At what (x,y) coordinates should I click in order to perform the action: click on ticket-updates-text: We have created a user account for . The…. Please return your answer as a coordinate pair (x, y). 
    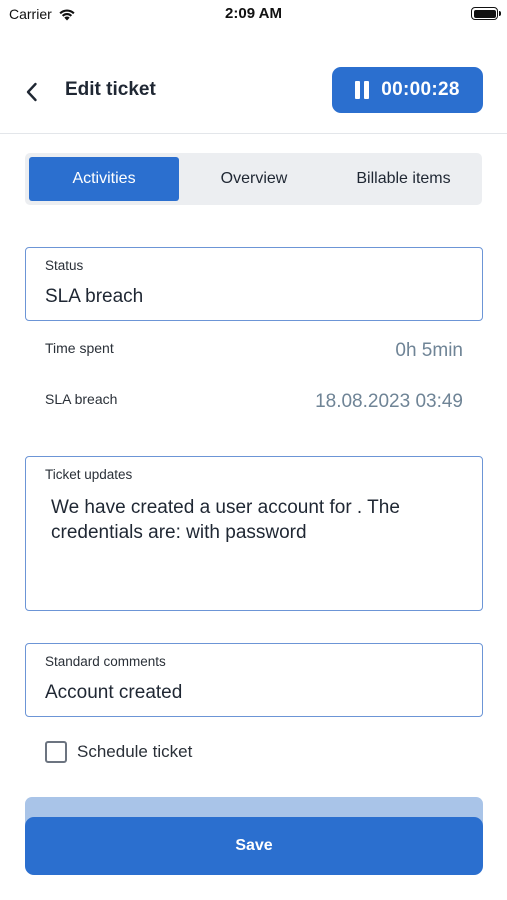
    Looking at the image, I should click on (225, 520).